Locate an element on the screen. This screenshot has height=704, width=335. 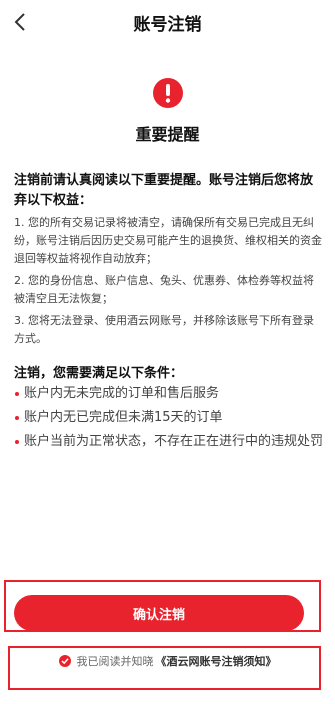
intro-text: 注销前请认真阅读以下重要提醒。账号注销后您将放弃以下权益： is located at coordinates (164, 190).